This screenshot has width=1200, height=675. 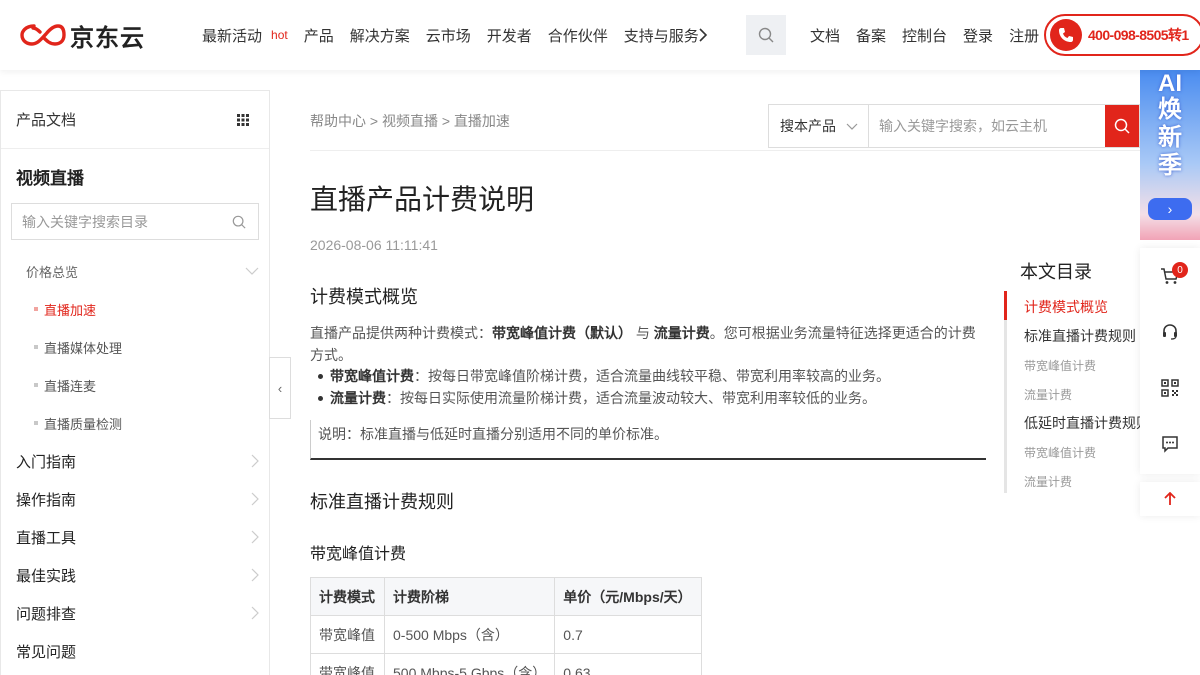 What do you see at coordinates (382, 502) in the screenshot?
I see `section-heading-standard: 标准直播计费规则` at bounding box center [382, 502].